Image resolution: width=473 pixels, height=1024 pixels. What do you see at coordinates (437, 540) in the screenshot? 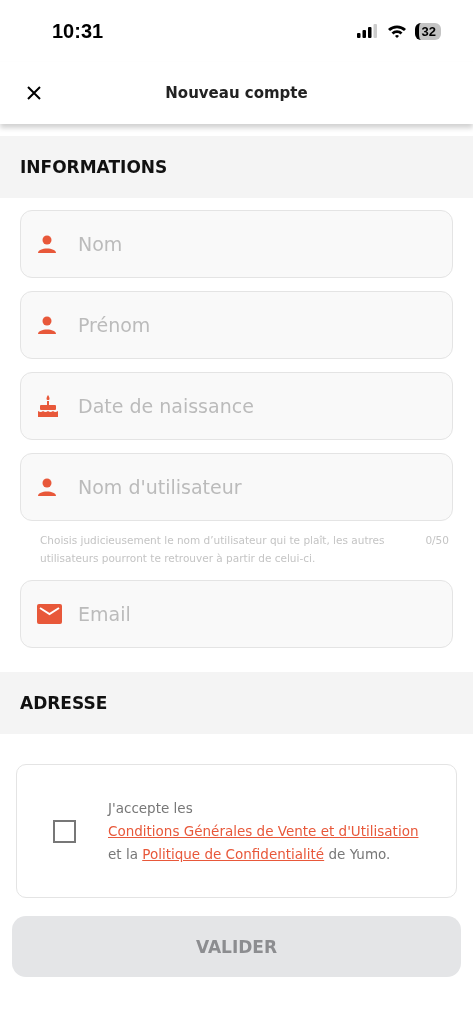
I see `character-counter: 0/50` at bounding box center [437, 540].